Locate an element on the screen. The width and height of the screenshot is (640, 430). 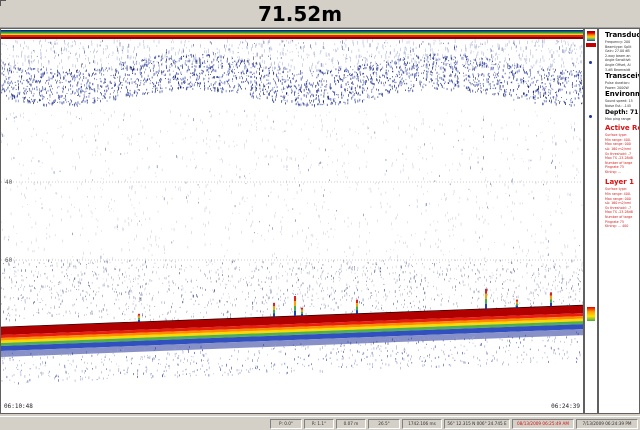
color-scale-bar is located at coordinates (591, 221).